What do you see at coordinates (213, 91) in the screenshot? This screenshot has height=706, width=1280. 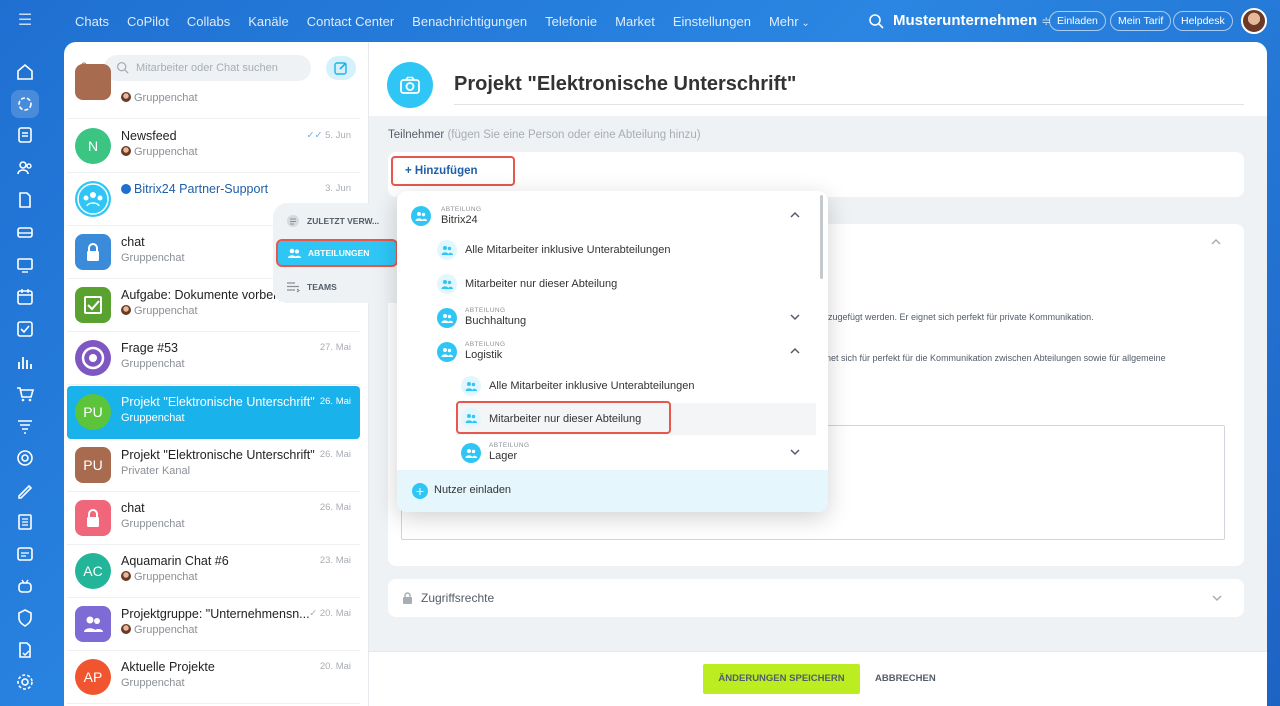 I see `list-item: Gruppenchat` at bounding box center [213, 91].